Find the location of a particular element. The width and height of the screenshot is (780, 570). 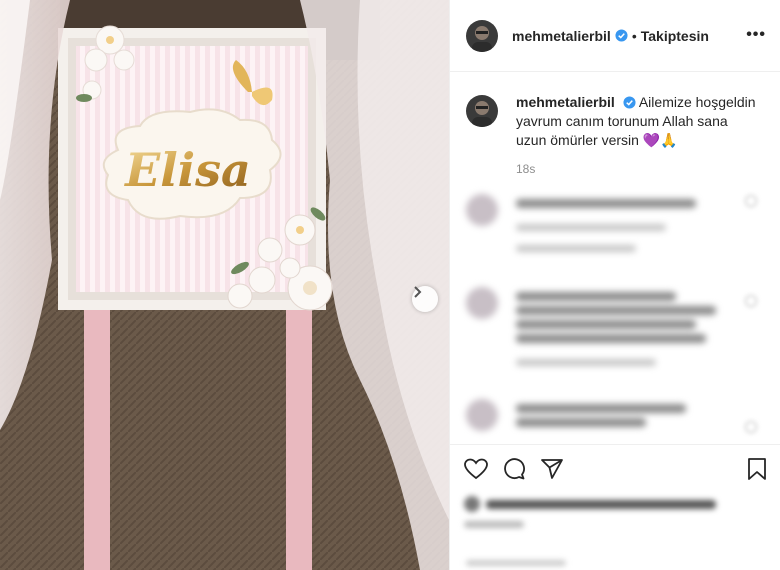

post-actions is located at coordinates (615, 486).